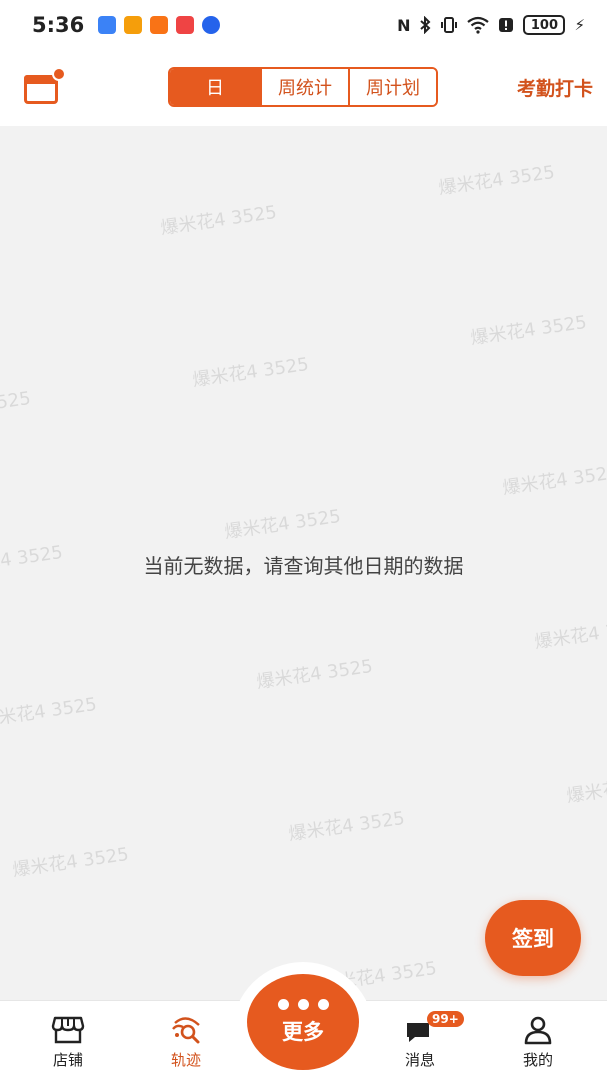 This screenshot has width=607, height=1080. Describe the element at coordinates (425, 25) in the screenshot. I see `bluetooth-icon` at that location.